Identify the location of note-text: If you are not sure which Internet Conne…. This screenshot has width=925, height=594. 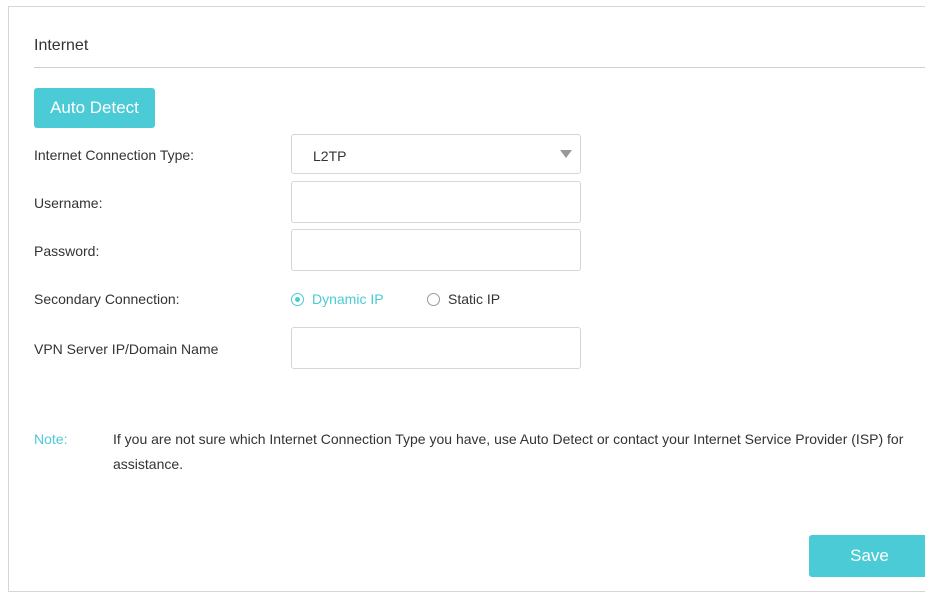
(508, 451).